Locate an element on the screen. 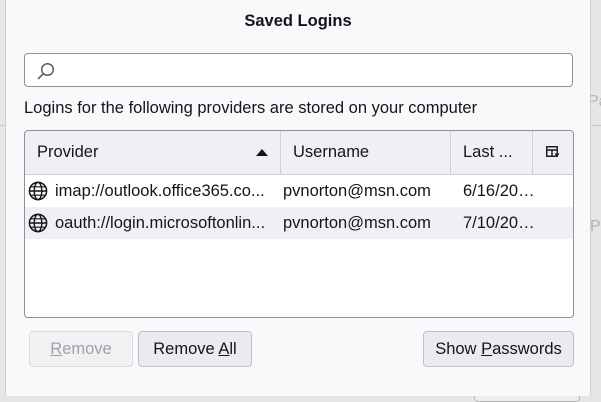 The width and height of the screenshot is (601, 402). button-label: asswords is located at coordinates (527, 349).